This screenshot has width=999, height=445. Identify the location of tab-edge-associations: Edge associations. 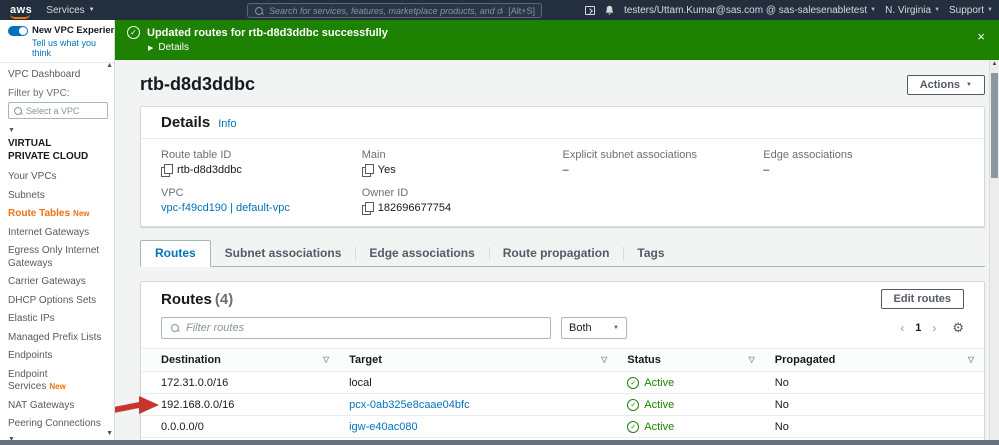
(421, 253).